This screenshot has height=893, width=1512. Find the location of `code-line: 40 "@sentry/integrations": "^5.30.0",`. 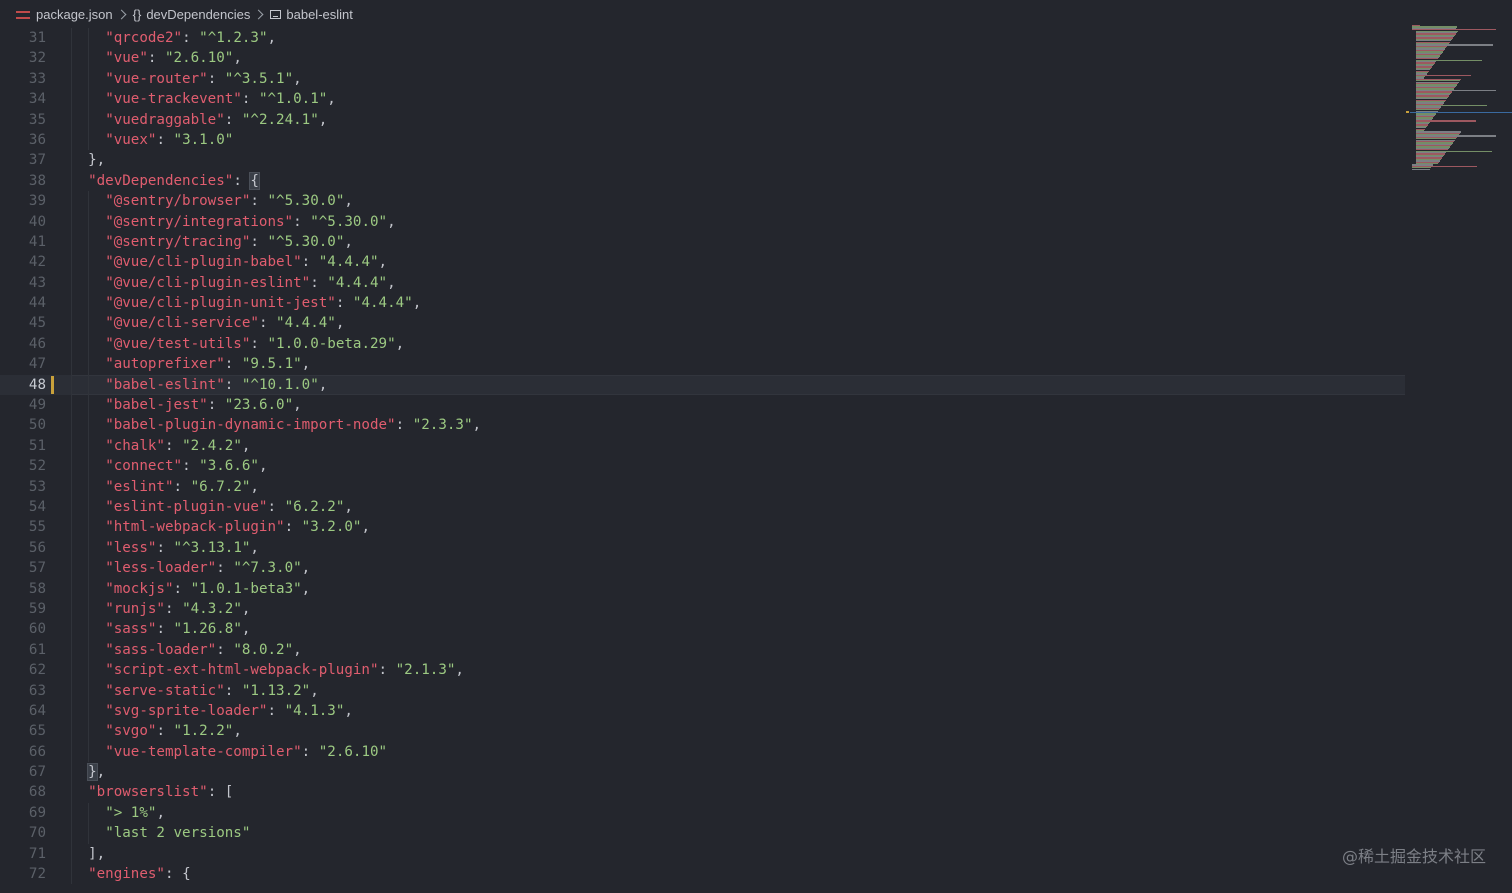

code-line: 40 "@sentry/integrations": "^5.30.0", is located at coordinates (702, 221).